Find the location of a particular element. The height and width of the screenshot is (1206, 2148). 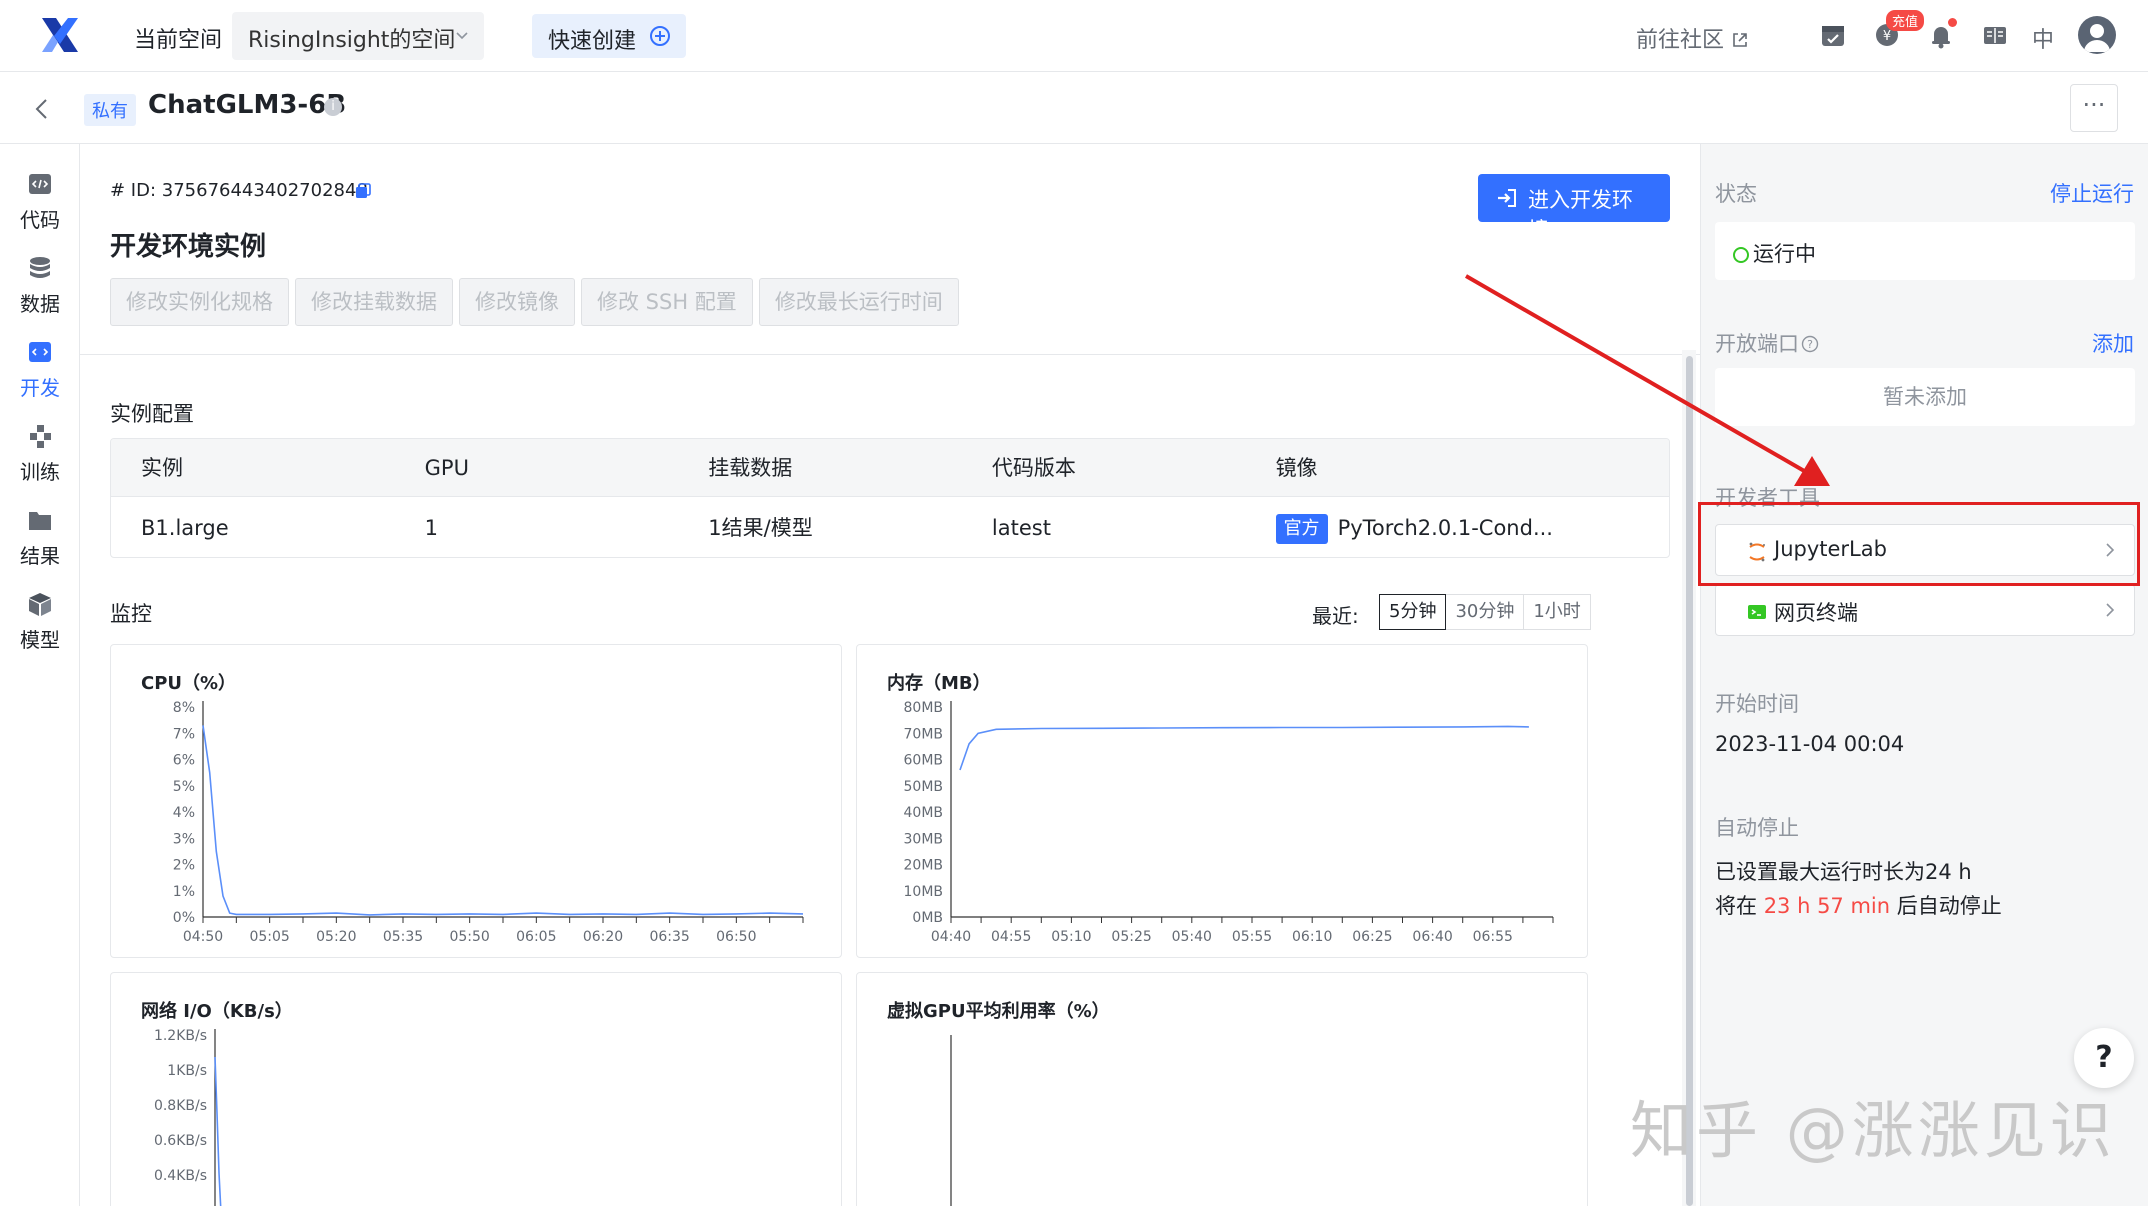

nav-item-results: 结果 is located at coordinates (40, 537).